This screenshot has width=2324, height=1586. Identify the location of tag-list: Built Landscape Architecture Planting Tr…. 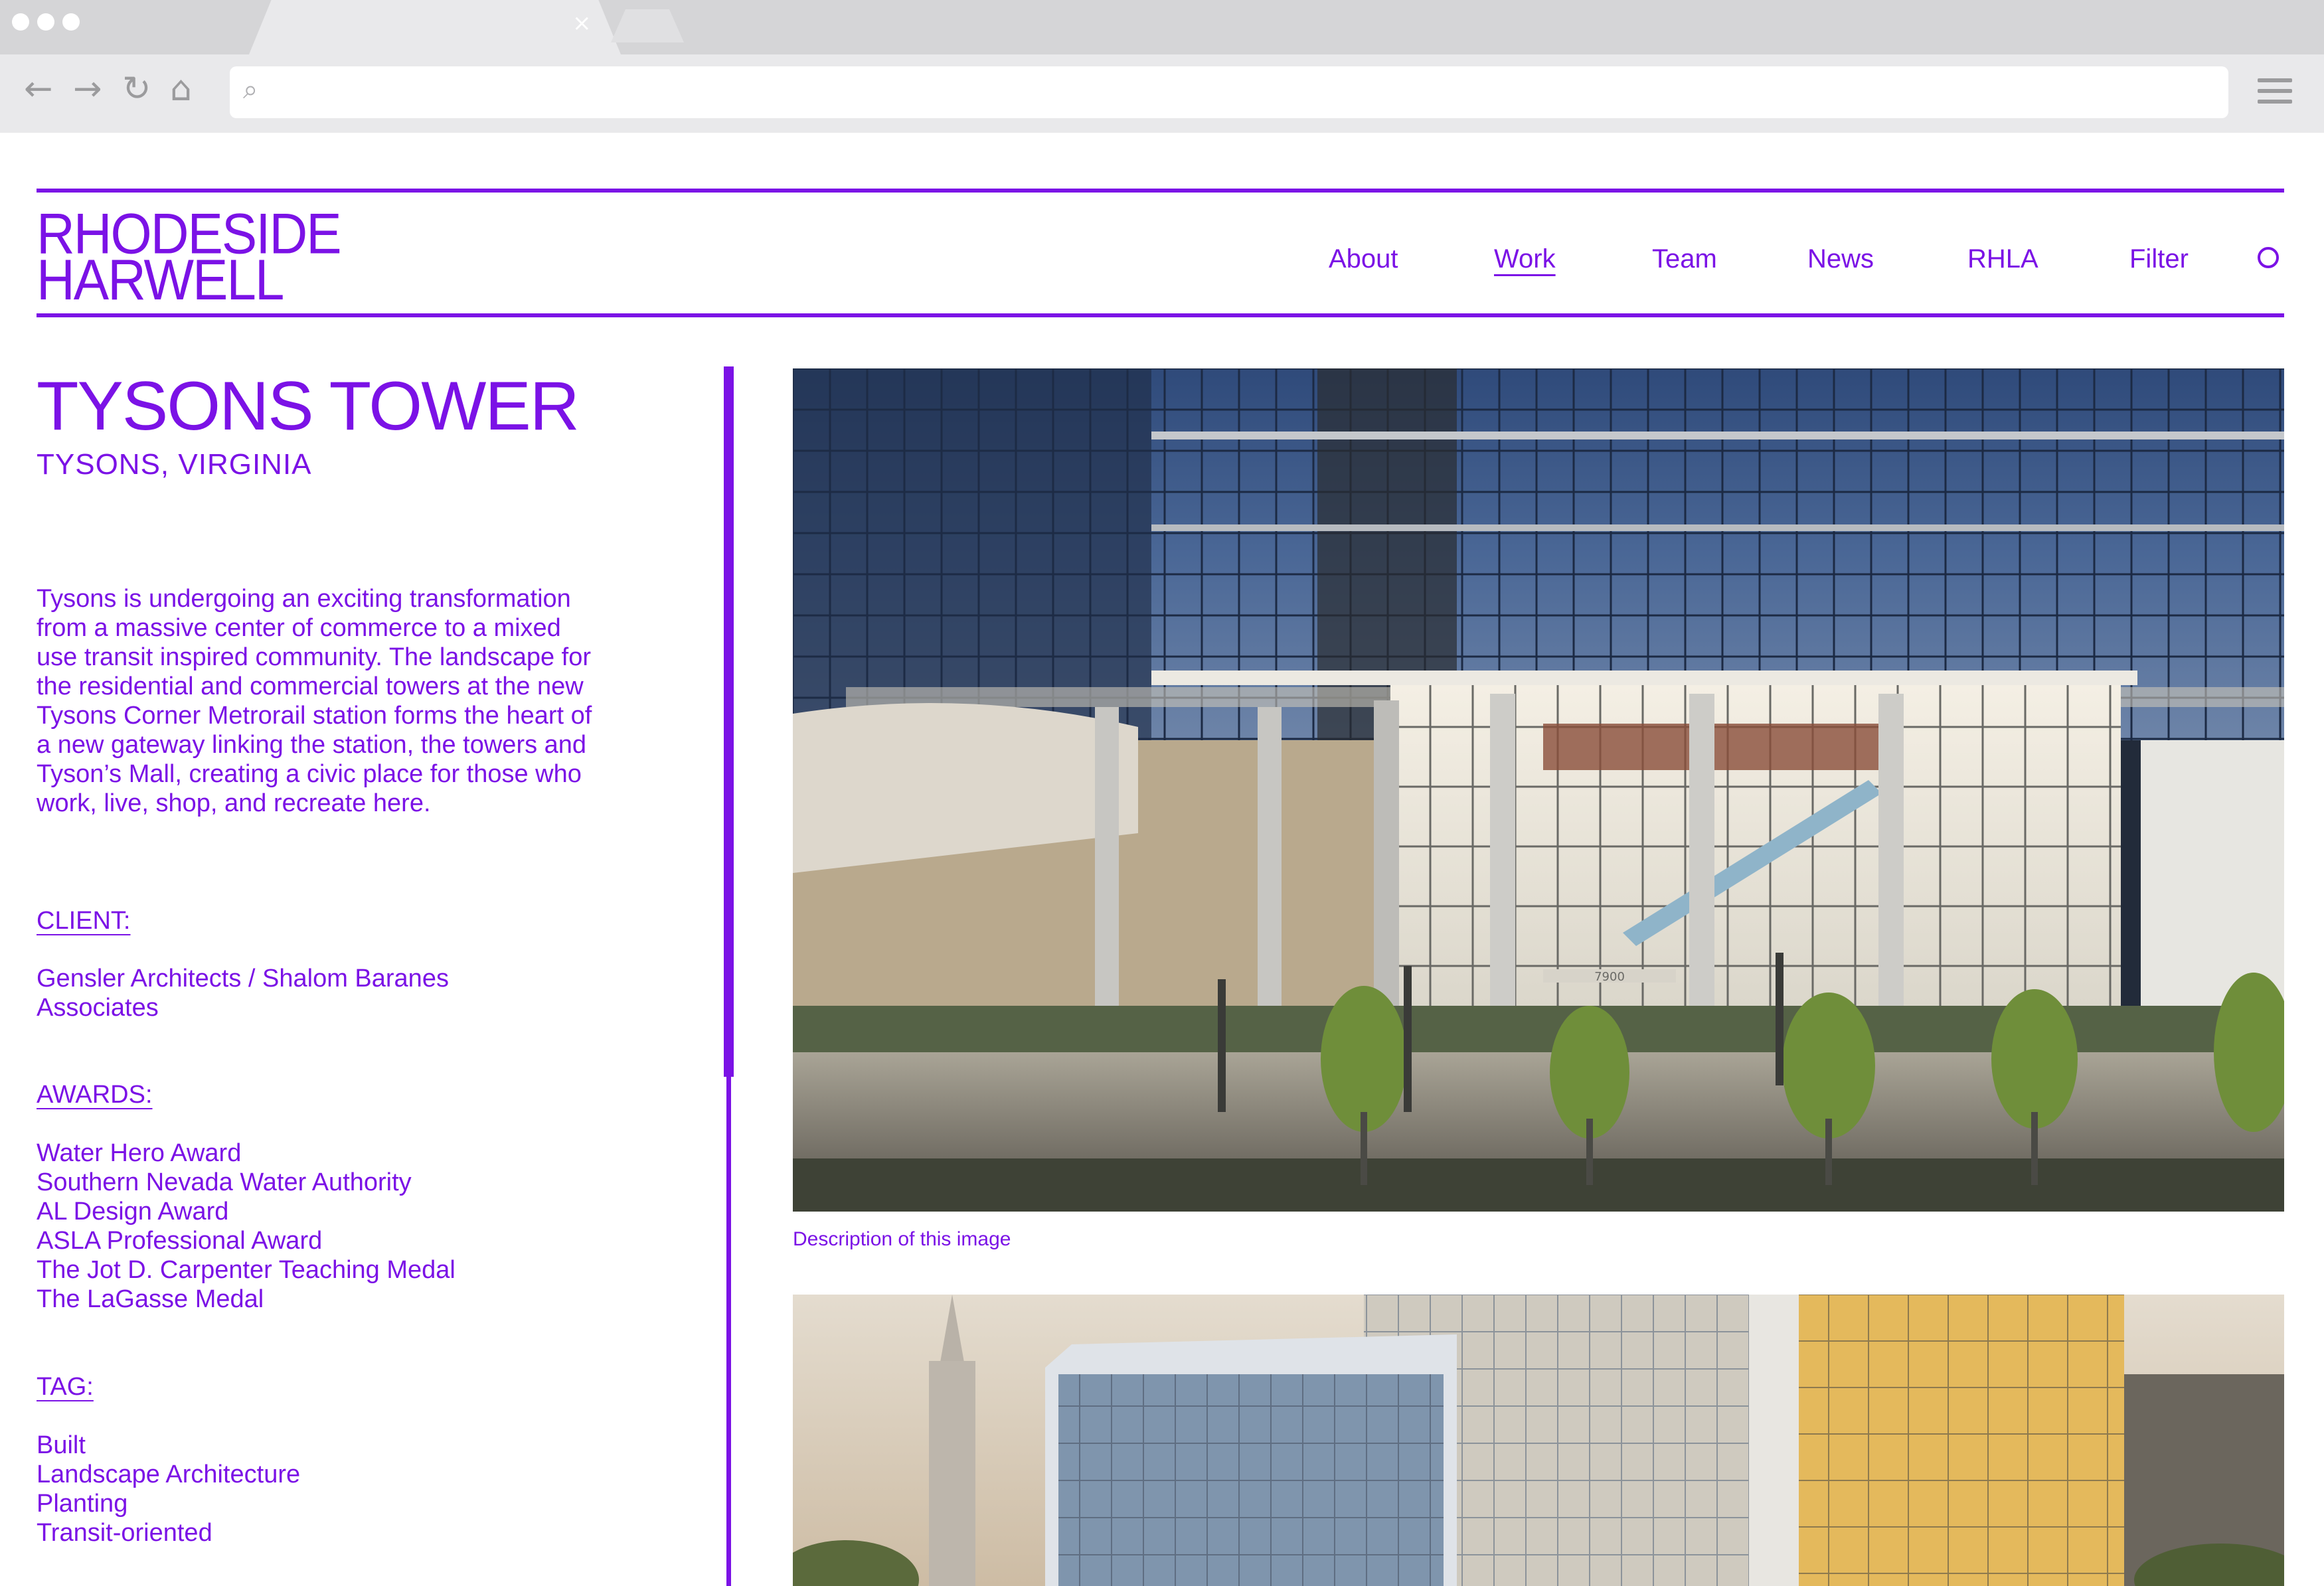
(168, 1489).